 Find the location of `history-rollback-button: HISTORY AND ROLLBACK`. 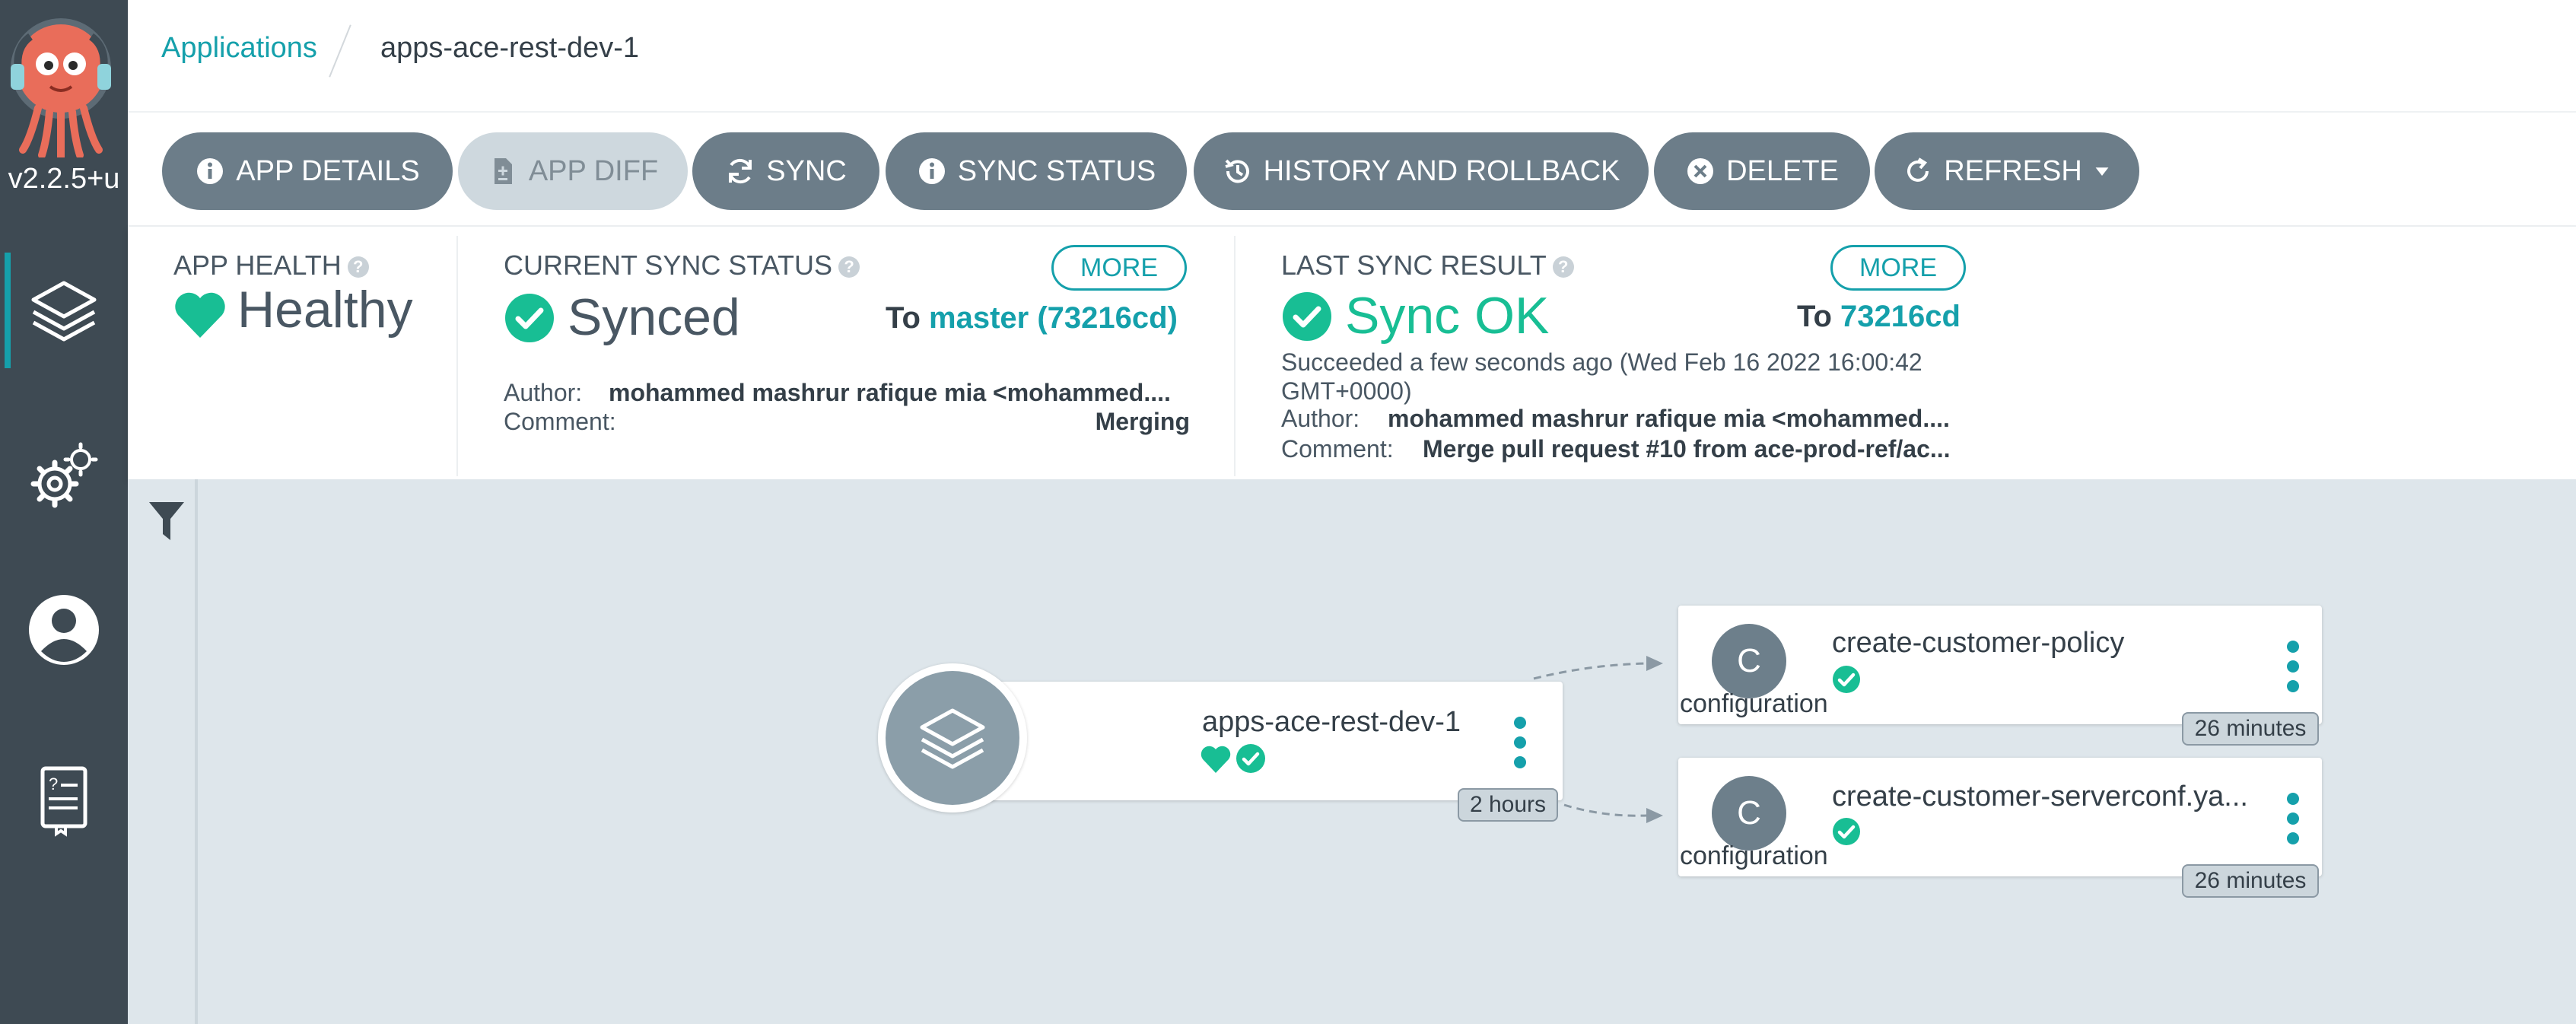

history-rollback-button: HISTORY AND ROLLBACK is located at coordinates (1421, 171).